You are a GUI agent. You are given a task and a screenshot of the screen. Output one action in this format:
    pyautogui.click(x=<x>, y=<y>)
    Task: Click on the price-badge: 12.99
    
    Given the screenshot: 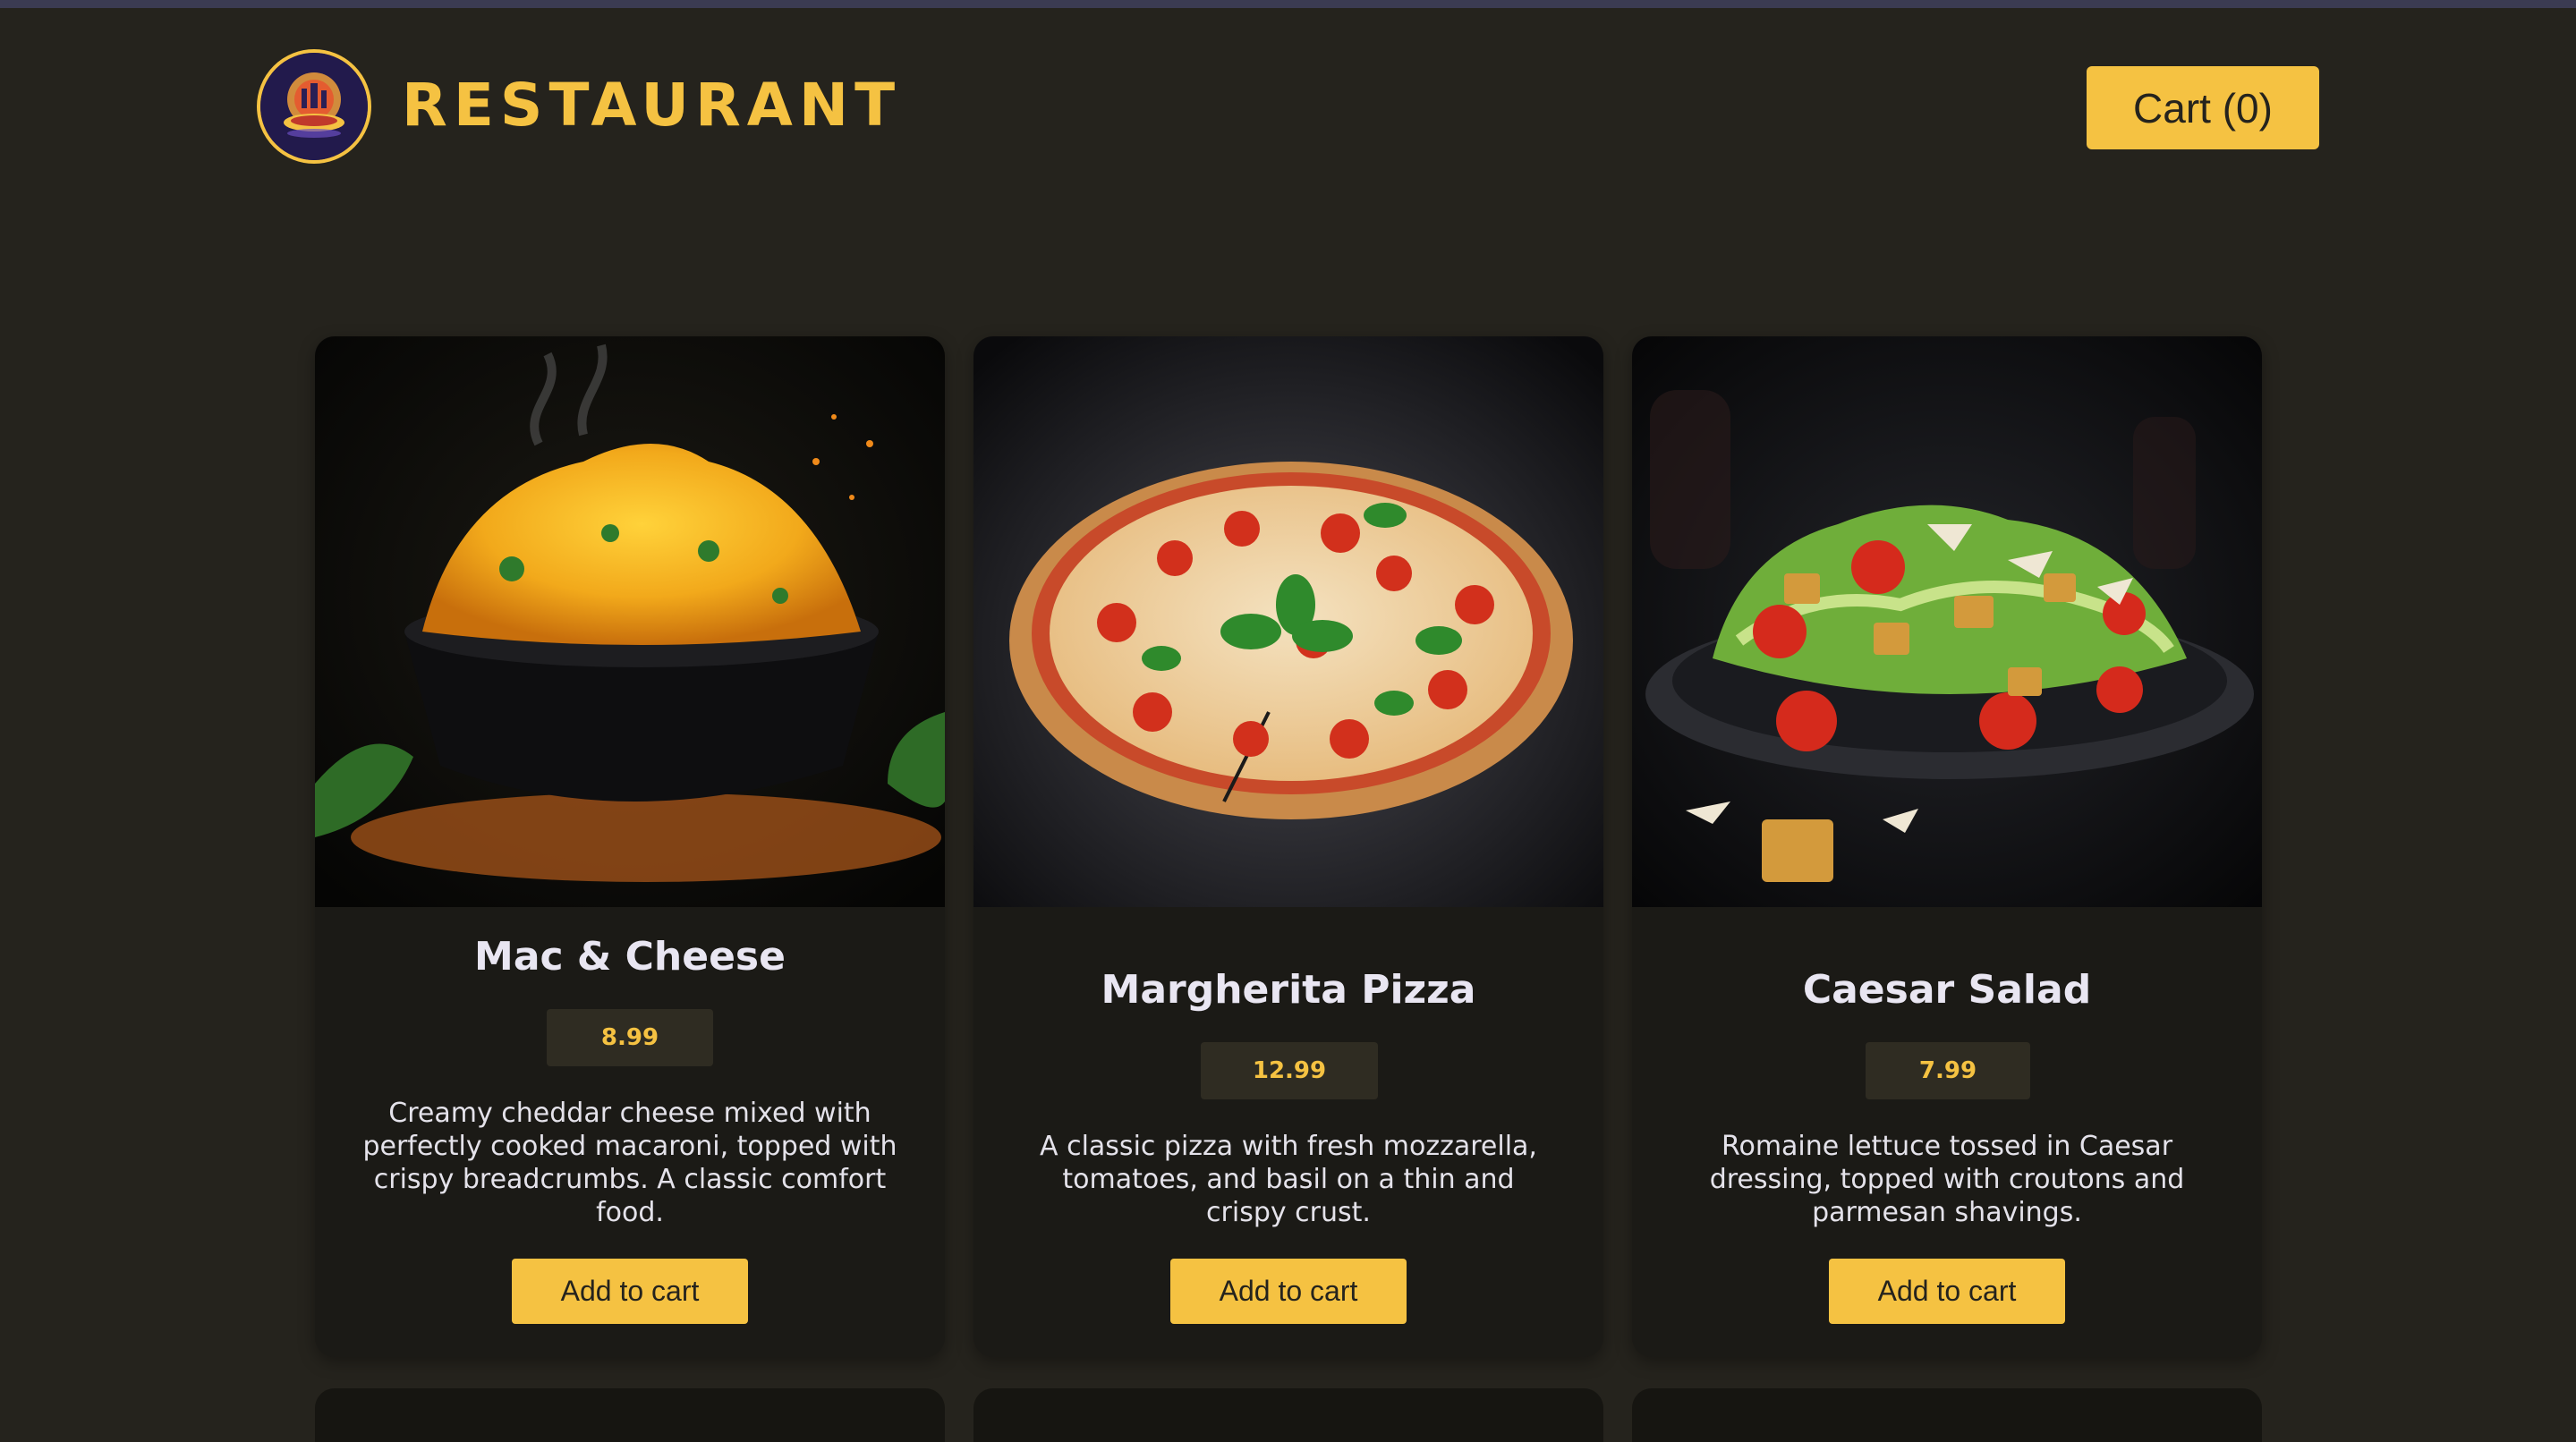 What is the action you would take?
    pyautogui.click(x=1289, y=1070)
    